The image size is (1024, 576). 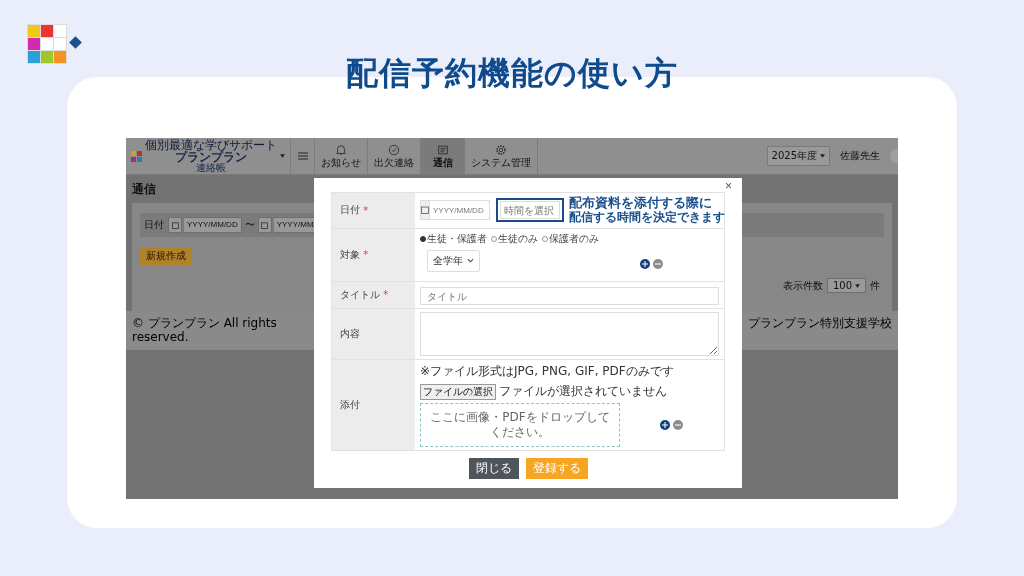 What do you see at coordinates (442, 150) in the screenshot?
I see `document-icon` at bounding box center [442, 150].